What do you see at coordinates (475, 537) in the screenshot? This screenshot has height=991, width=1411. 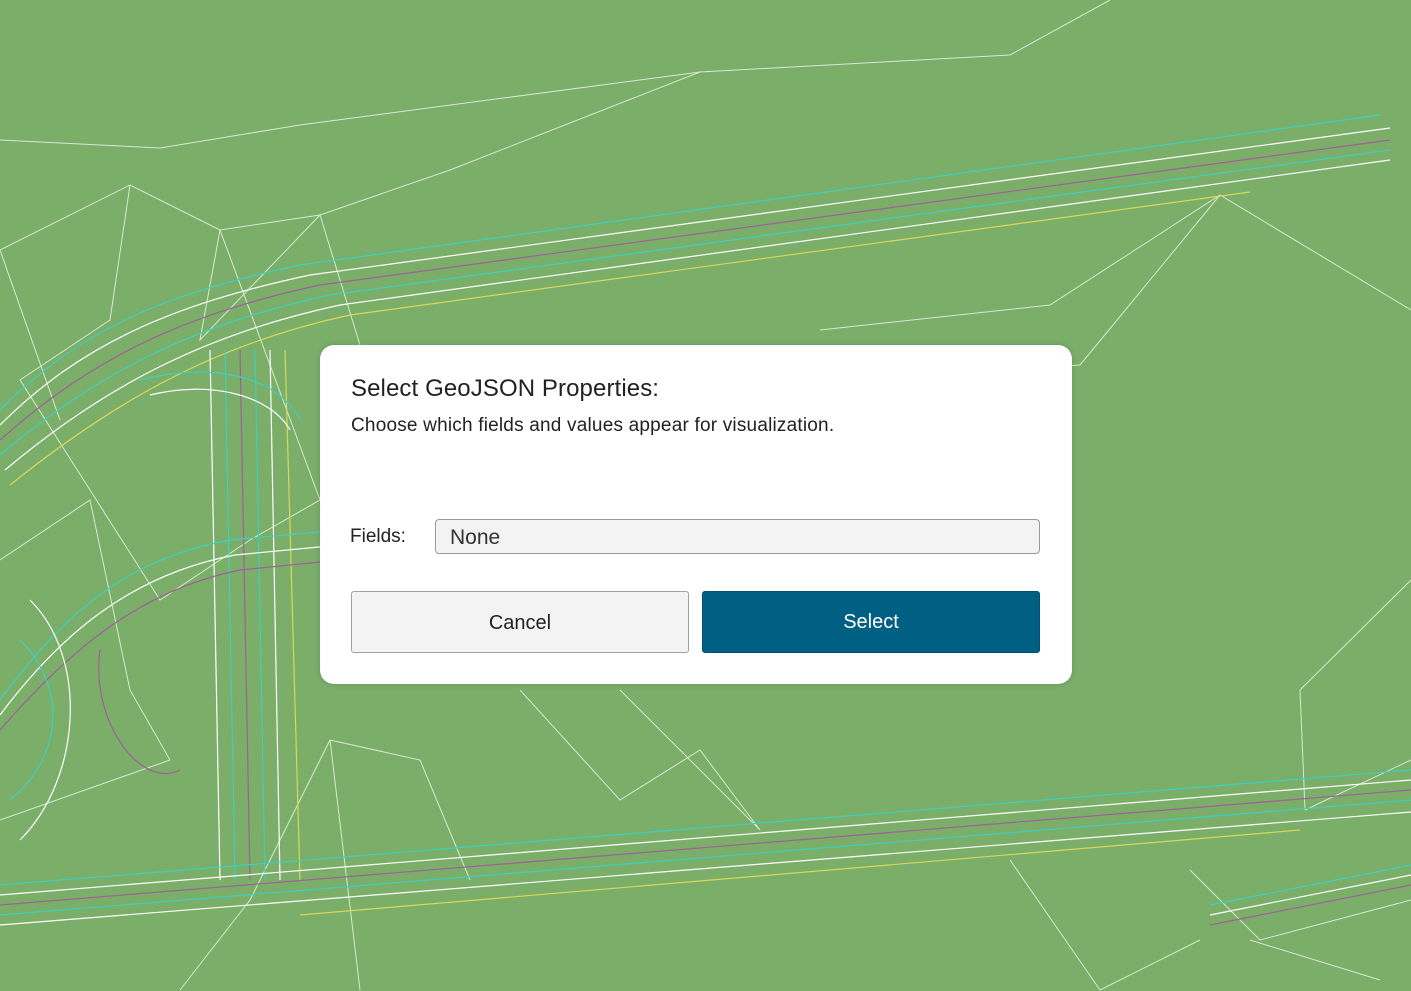 I see `fields-select-value: None` at bounding box center [475, 537].